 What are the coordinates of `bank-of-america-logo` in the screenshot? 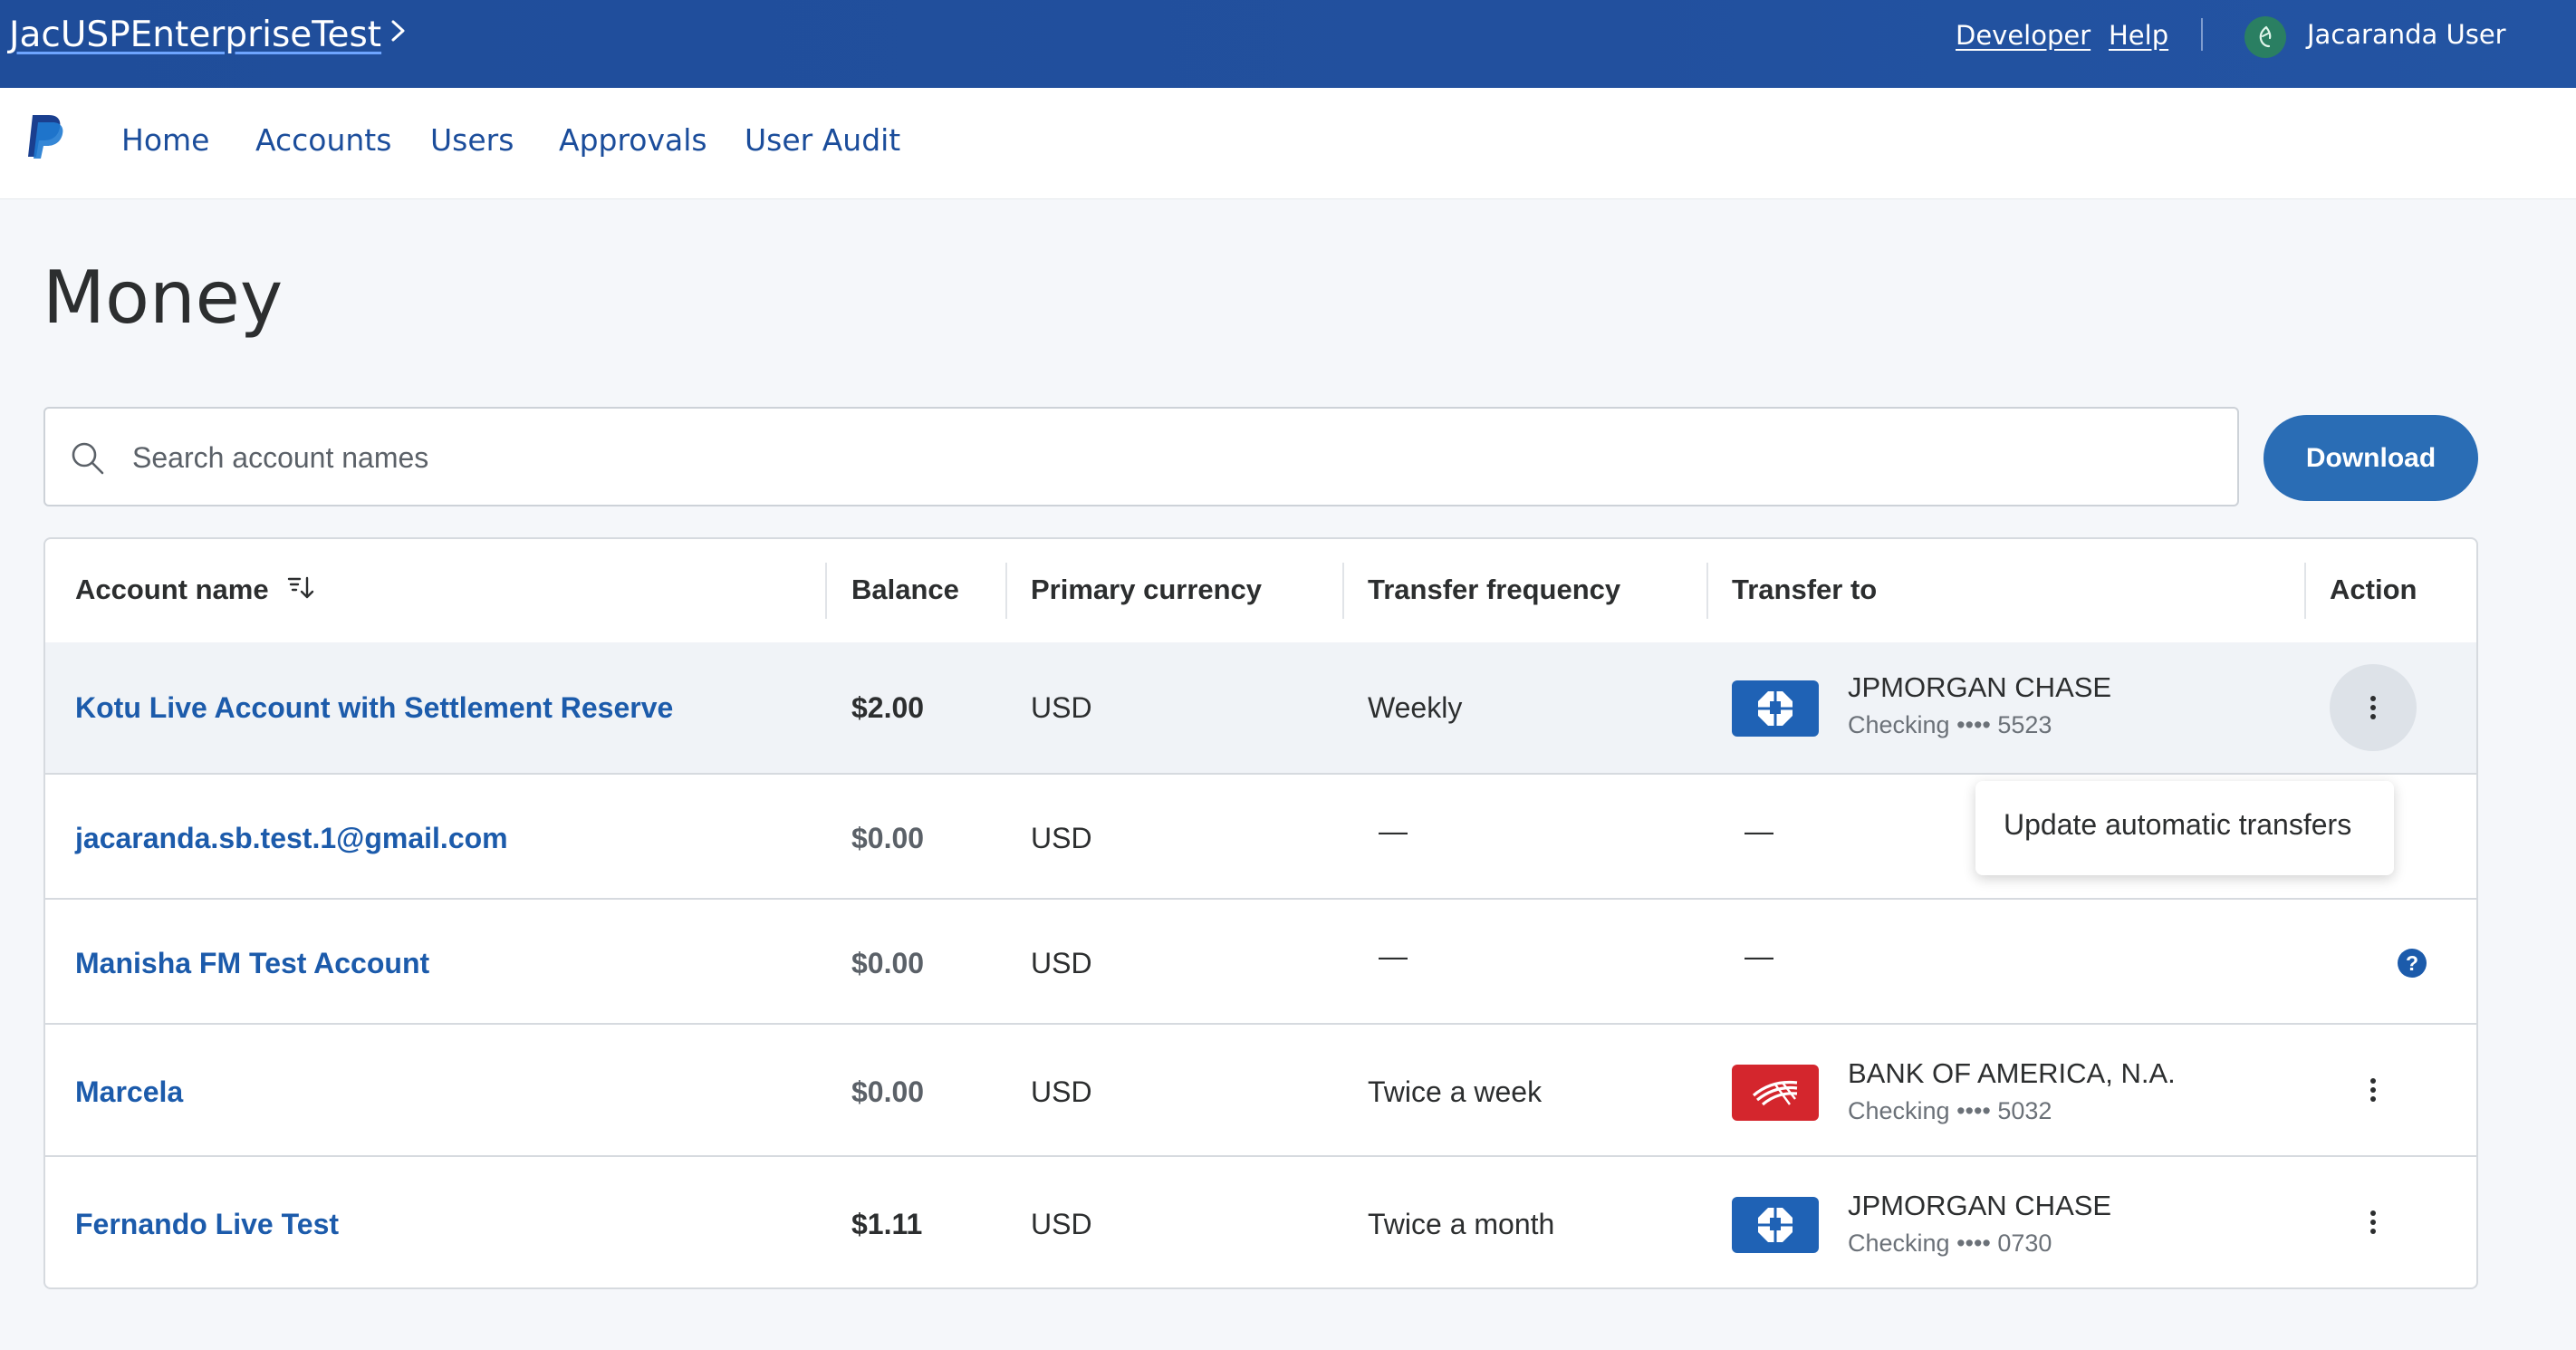 It's located at (1775, 1093).